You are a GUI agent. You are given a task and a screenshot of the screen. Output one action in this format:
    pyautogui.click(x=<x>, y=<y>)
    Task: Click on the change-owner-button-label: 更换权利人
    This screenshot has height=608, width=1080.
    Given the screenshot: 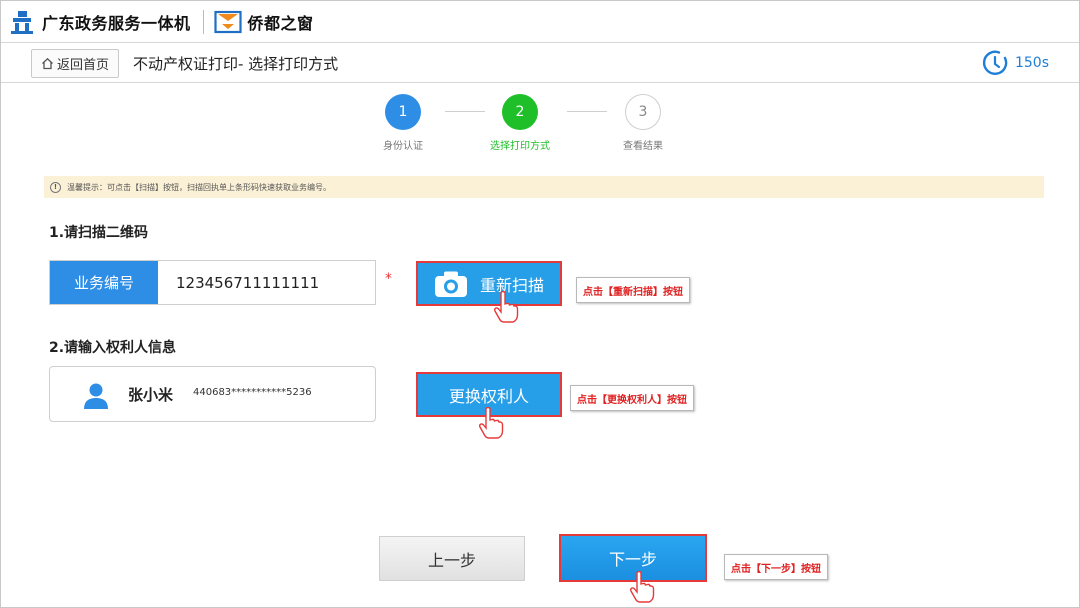 What is the action you would take?
    pyautogui.click(x=489, y=395)
    